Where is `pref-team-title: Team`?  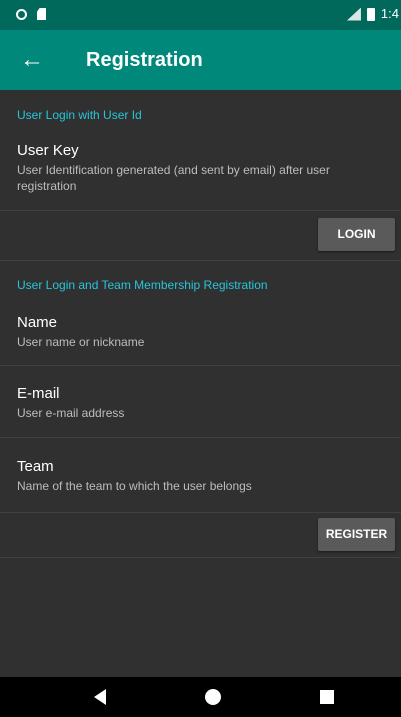 pref-team-title: Team is located at coordinates (35, 466).